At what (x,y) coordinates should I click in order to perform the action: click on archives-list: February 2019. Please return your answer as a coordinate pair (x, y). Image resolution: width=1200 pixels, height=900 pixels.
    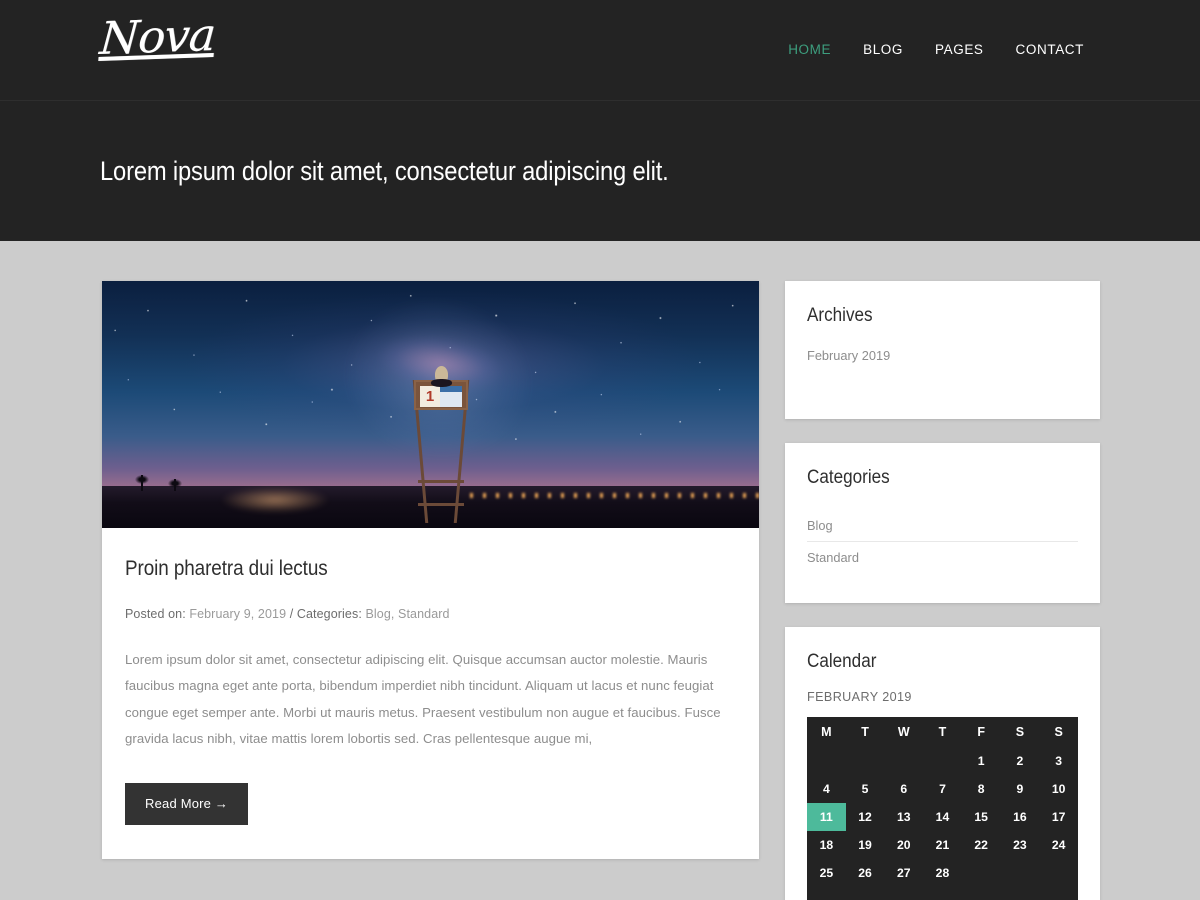
    Looking at the image, I should click on (942, 359).